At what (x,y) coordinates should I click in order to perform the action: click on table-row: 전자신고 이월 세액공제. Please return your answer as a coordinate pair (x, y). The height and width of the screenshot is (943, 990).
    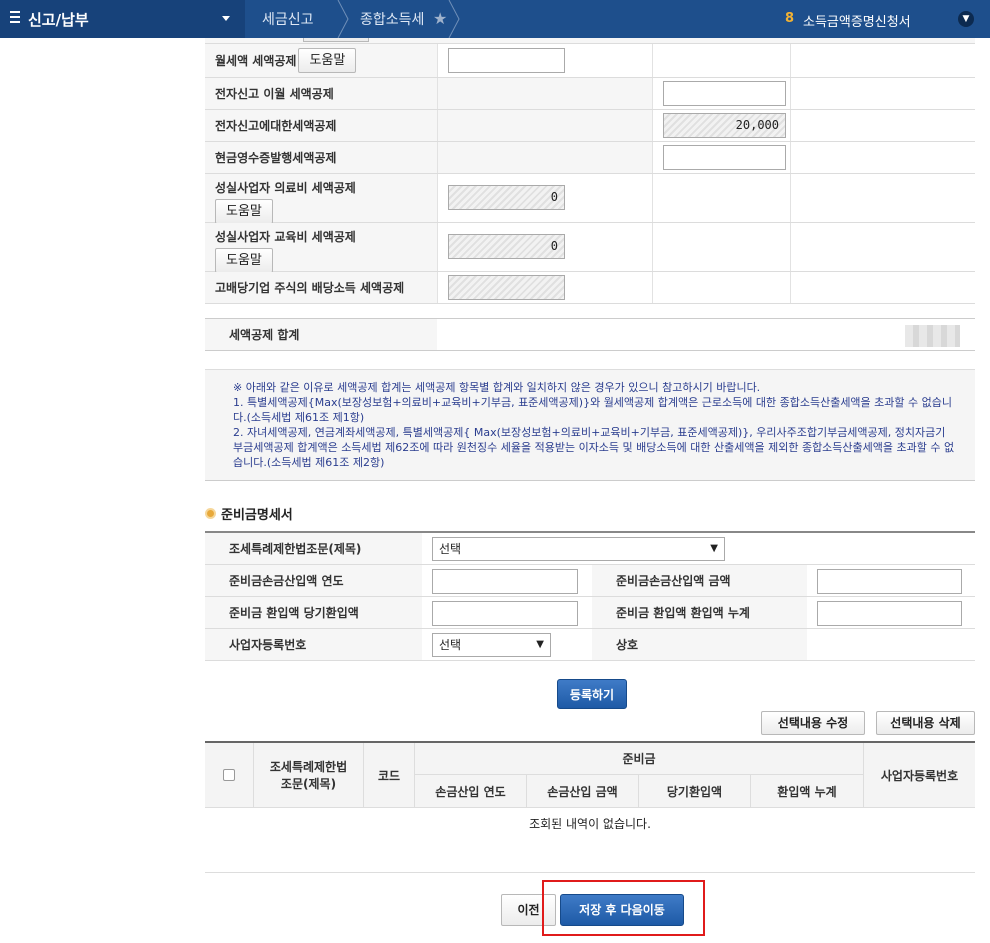
    Looking at the image, I should click on (590, 94).